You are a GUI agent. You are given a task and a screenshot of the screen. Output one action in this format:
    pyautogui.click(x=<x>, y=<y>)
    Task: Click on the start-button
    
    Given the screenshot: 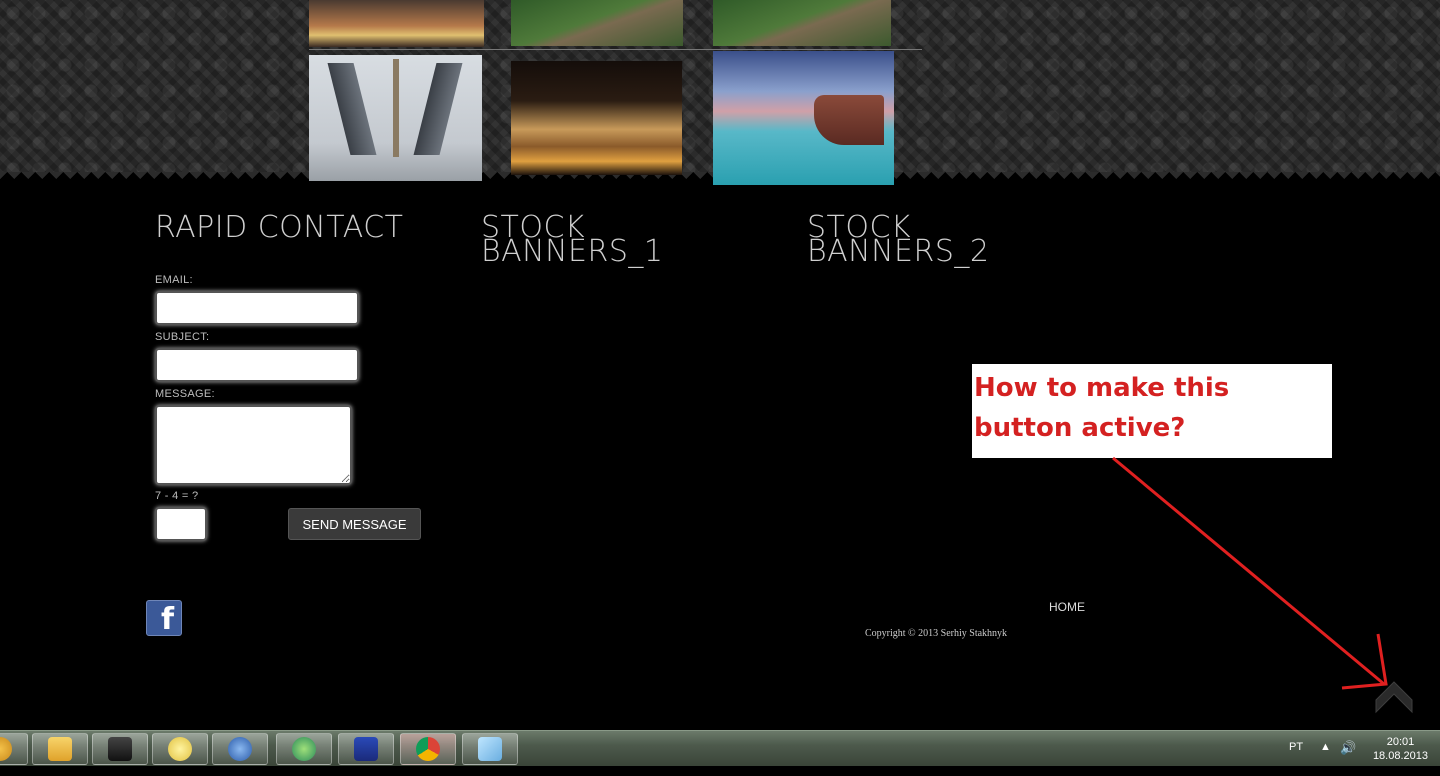 What is the action you would take?
    pyautogui.click(x=14, y=749)
    